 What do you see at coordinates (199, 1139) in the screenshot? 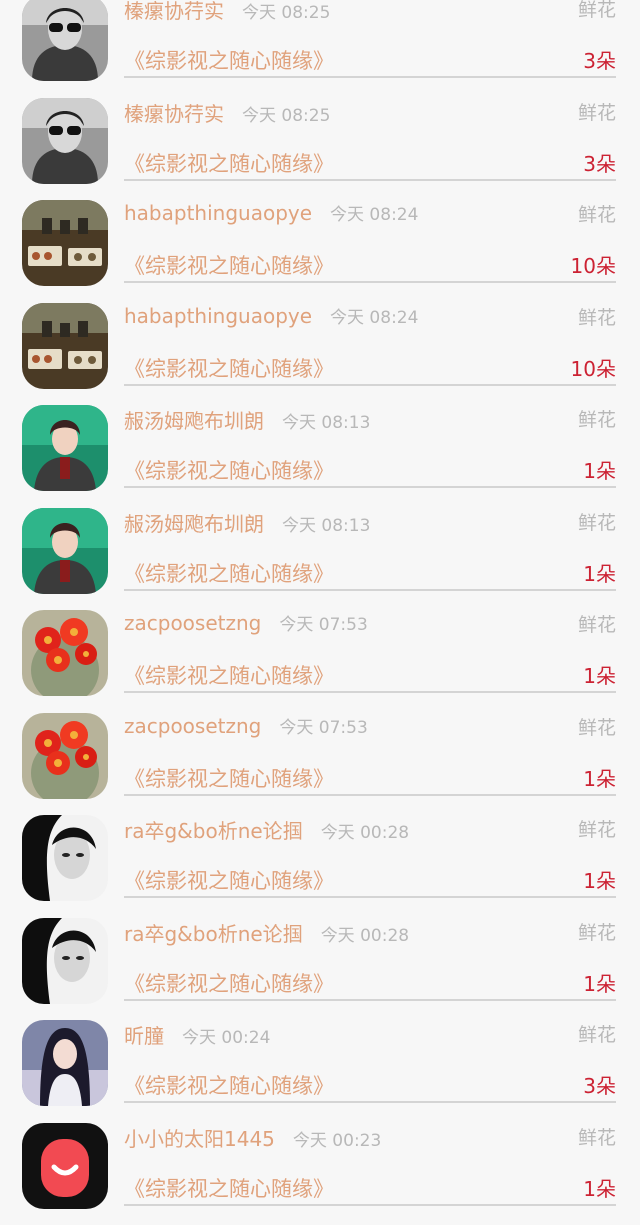
I see `user-name-text: 小小的太阳1445` at bounding box center [199, 1139].